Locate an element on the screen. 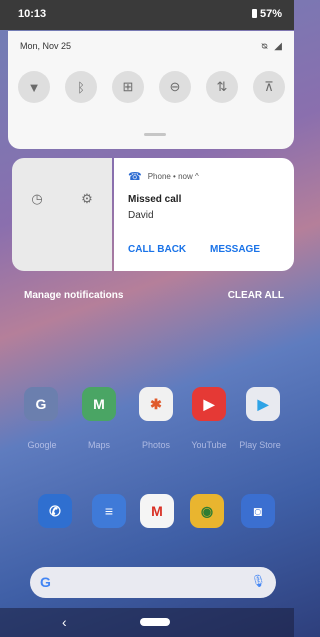  play-store-app-label: Play Store is located at coordinates (260, 445).